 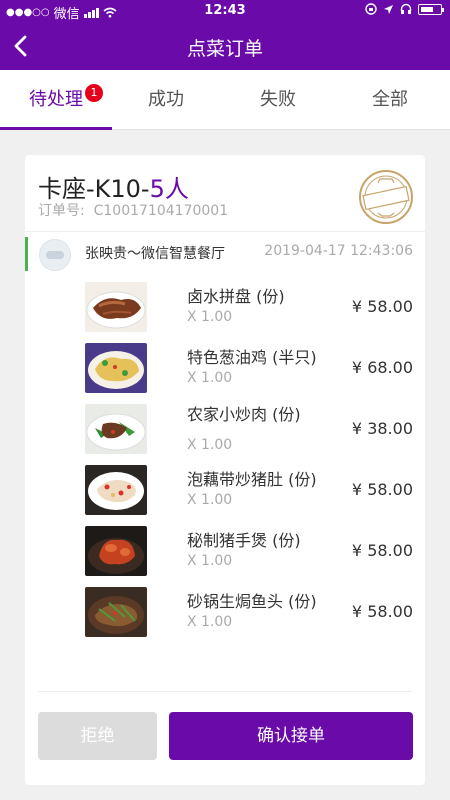 I want to click on order-table-title: 卡座-K10-5人, so click(x=113, y=186).